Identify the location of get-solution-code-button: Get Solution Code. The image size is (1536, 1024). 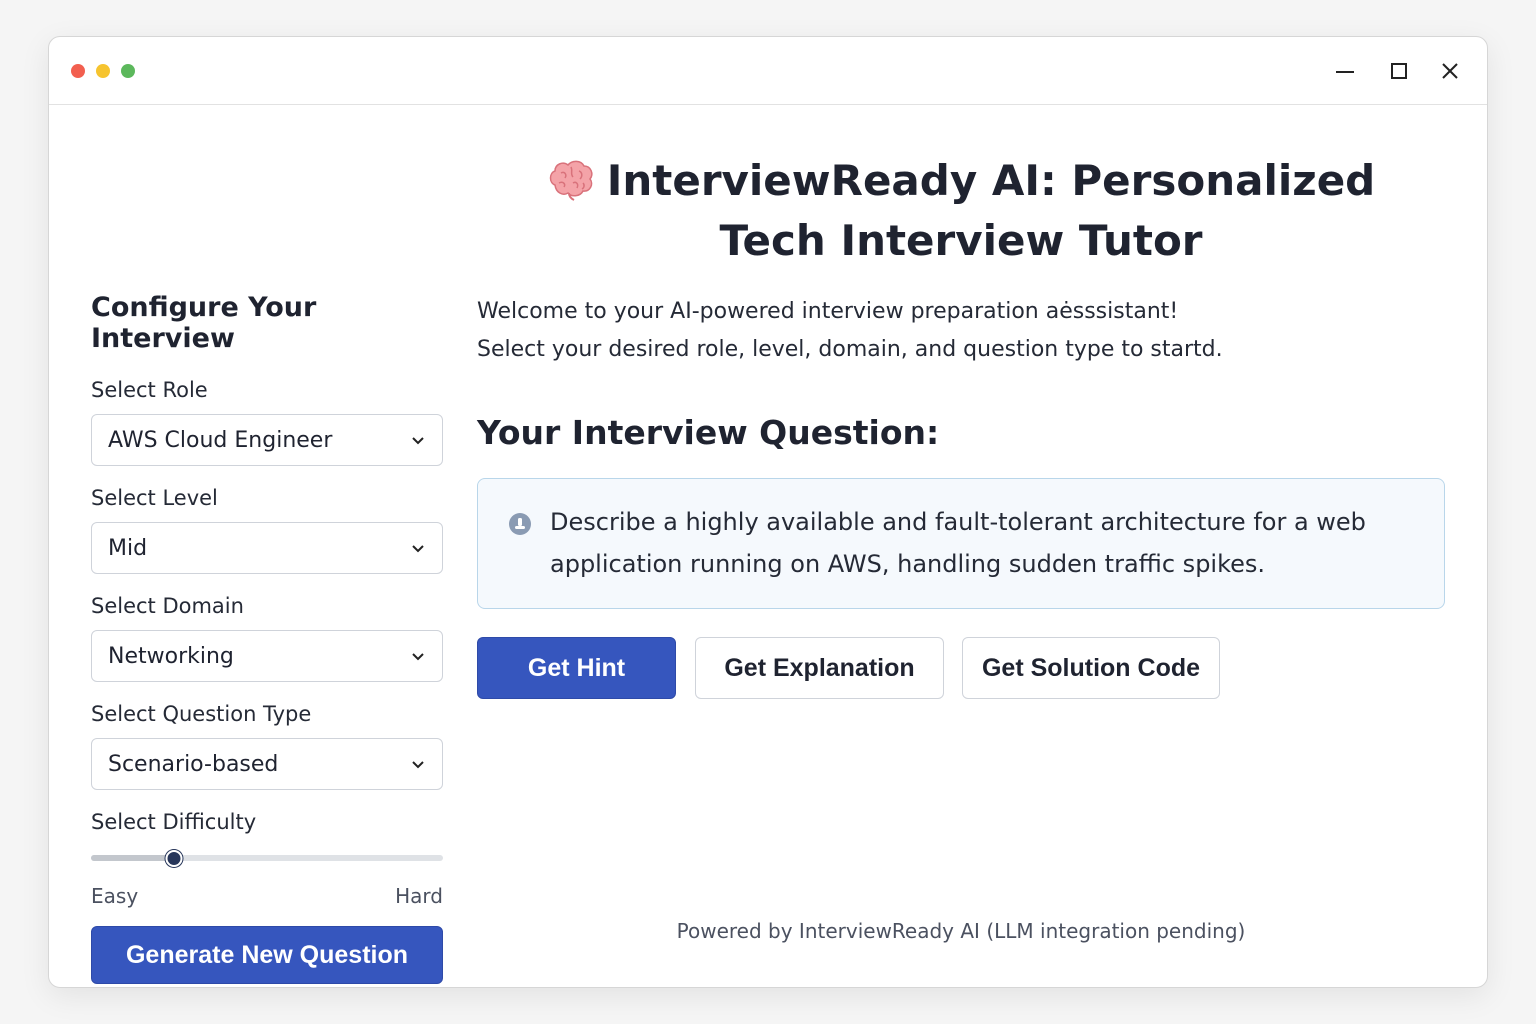
(1091, 668).